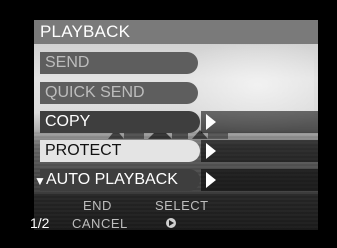 The width and height of the screenshot is (337, 248). I want to click on menu-item-auto-playback-label: AUTO PLAYBACK, so click(112, 179).